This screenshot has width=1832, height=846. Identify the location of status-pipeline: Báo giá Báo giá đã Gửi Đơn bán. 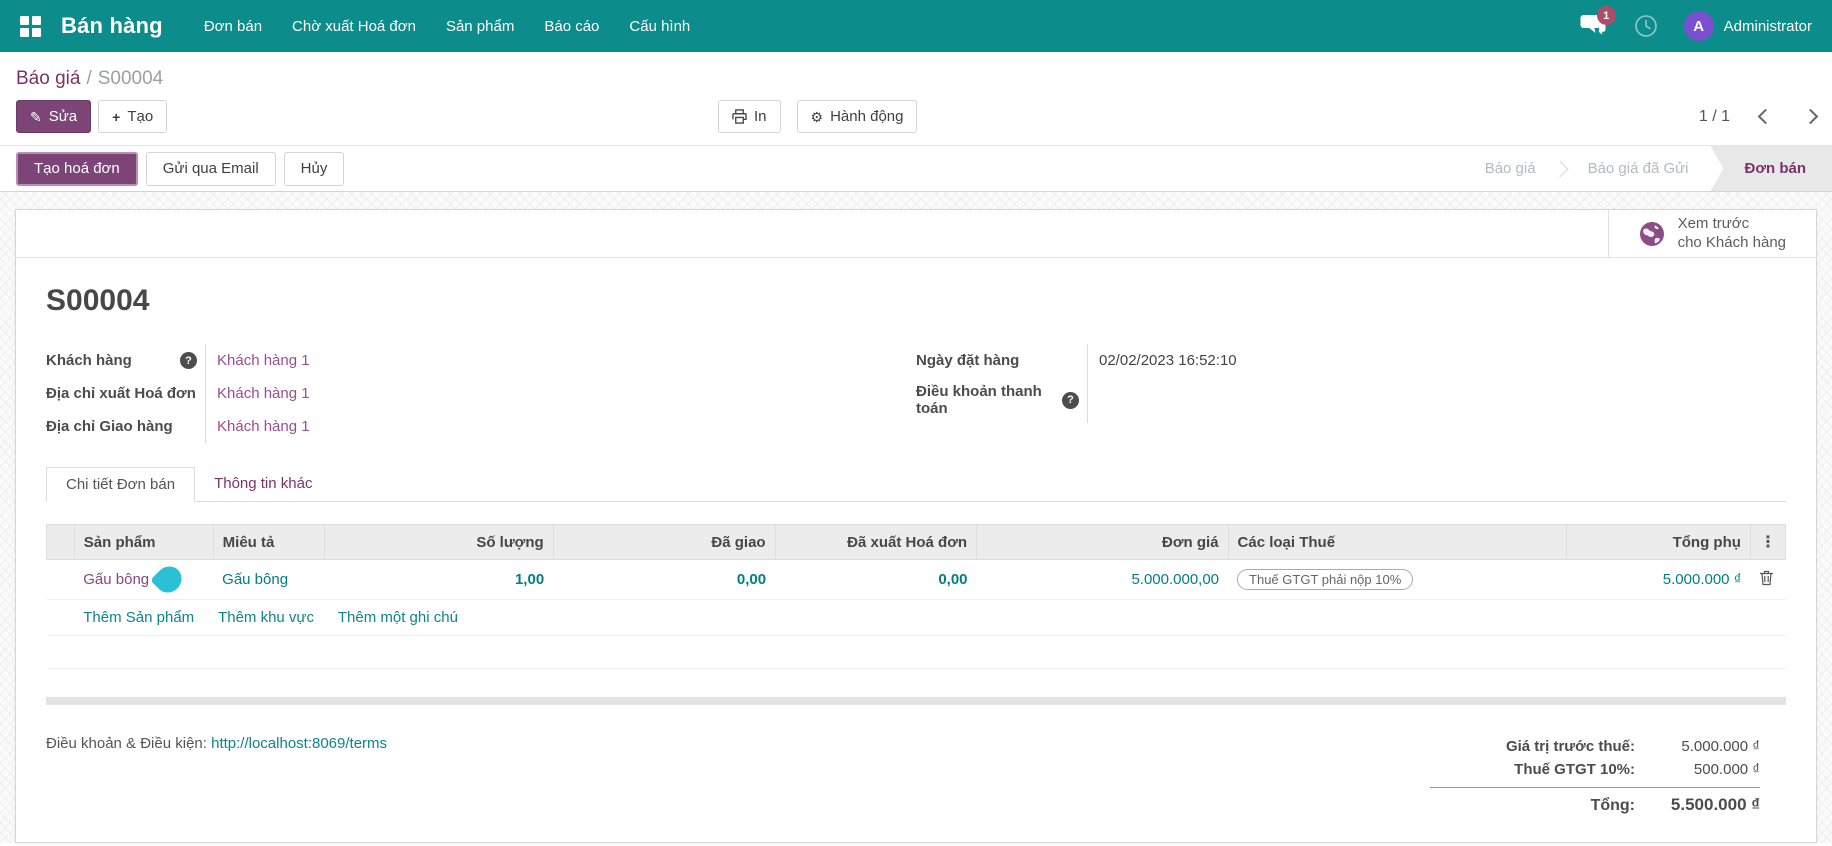
(1647, 168).